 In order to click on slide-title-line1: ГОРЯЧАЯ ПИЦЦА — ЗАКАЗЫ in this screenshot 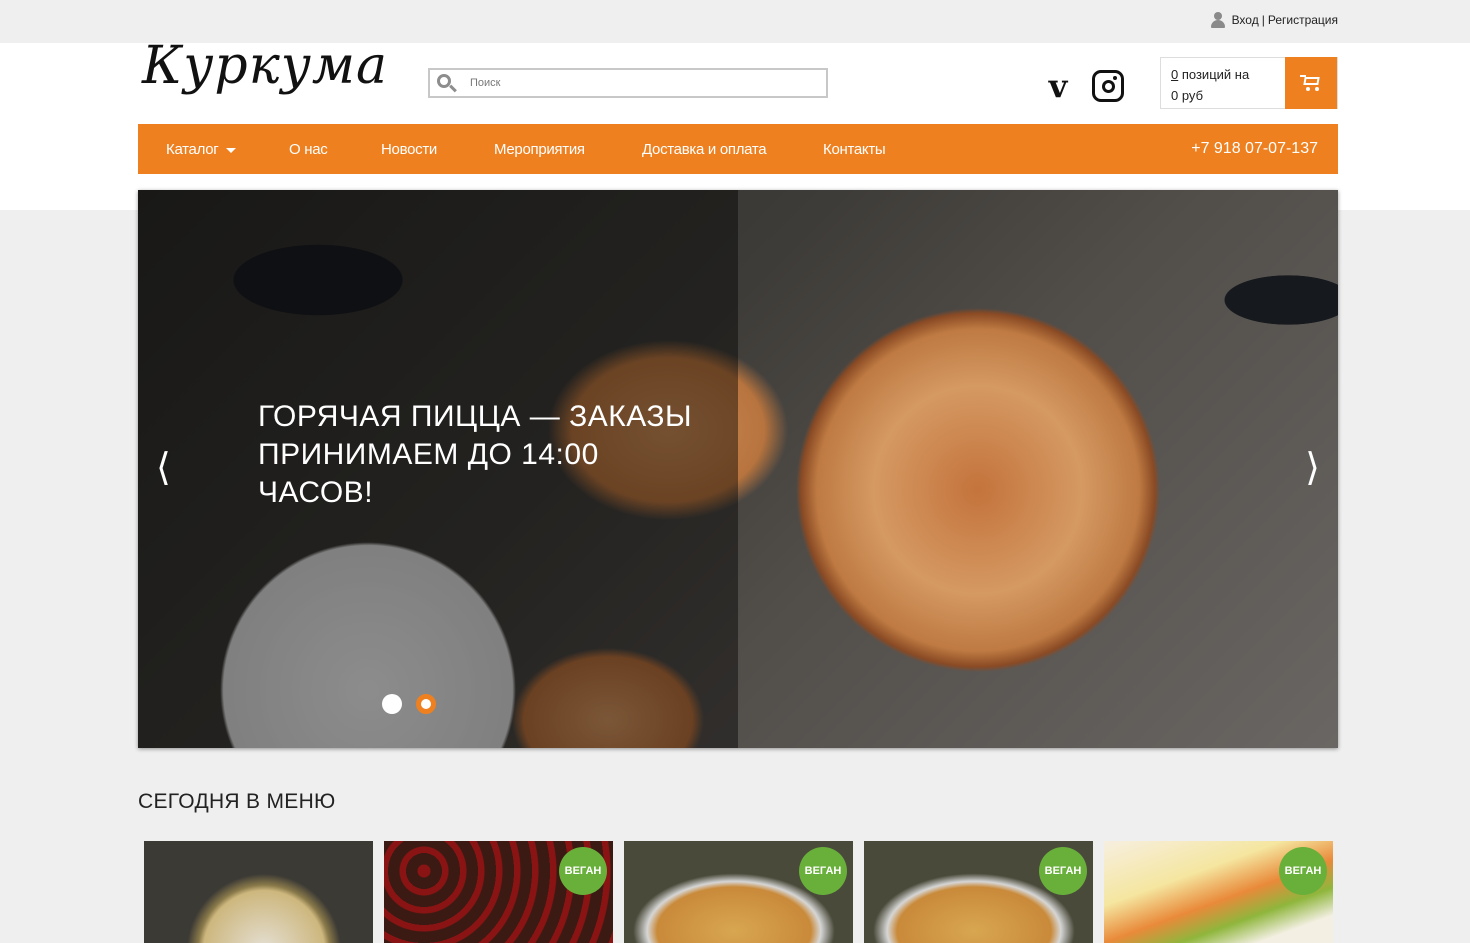, I will do `click(475, 416)`.